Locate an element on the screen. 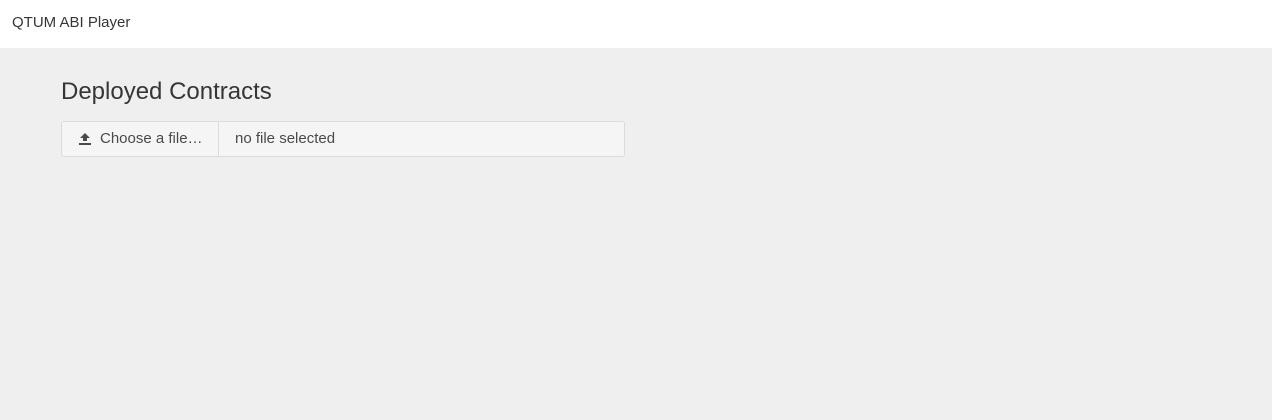  app-brand-link: QTUM ABI Player is located at coordinates (71, 23).